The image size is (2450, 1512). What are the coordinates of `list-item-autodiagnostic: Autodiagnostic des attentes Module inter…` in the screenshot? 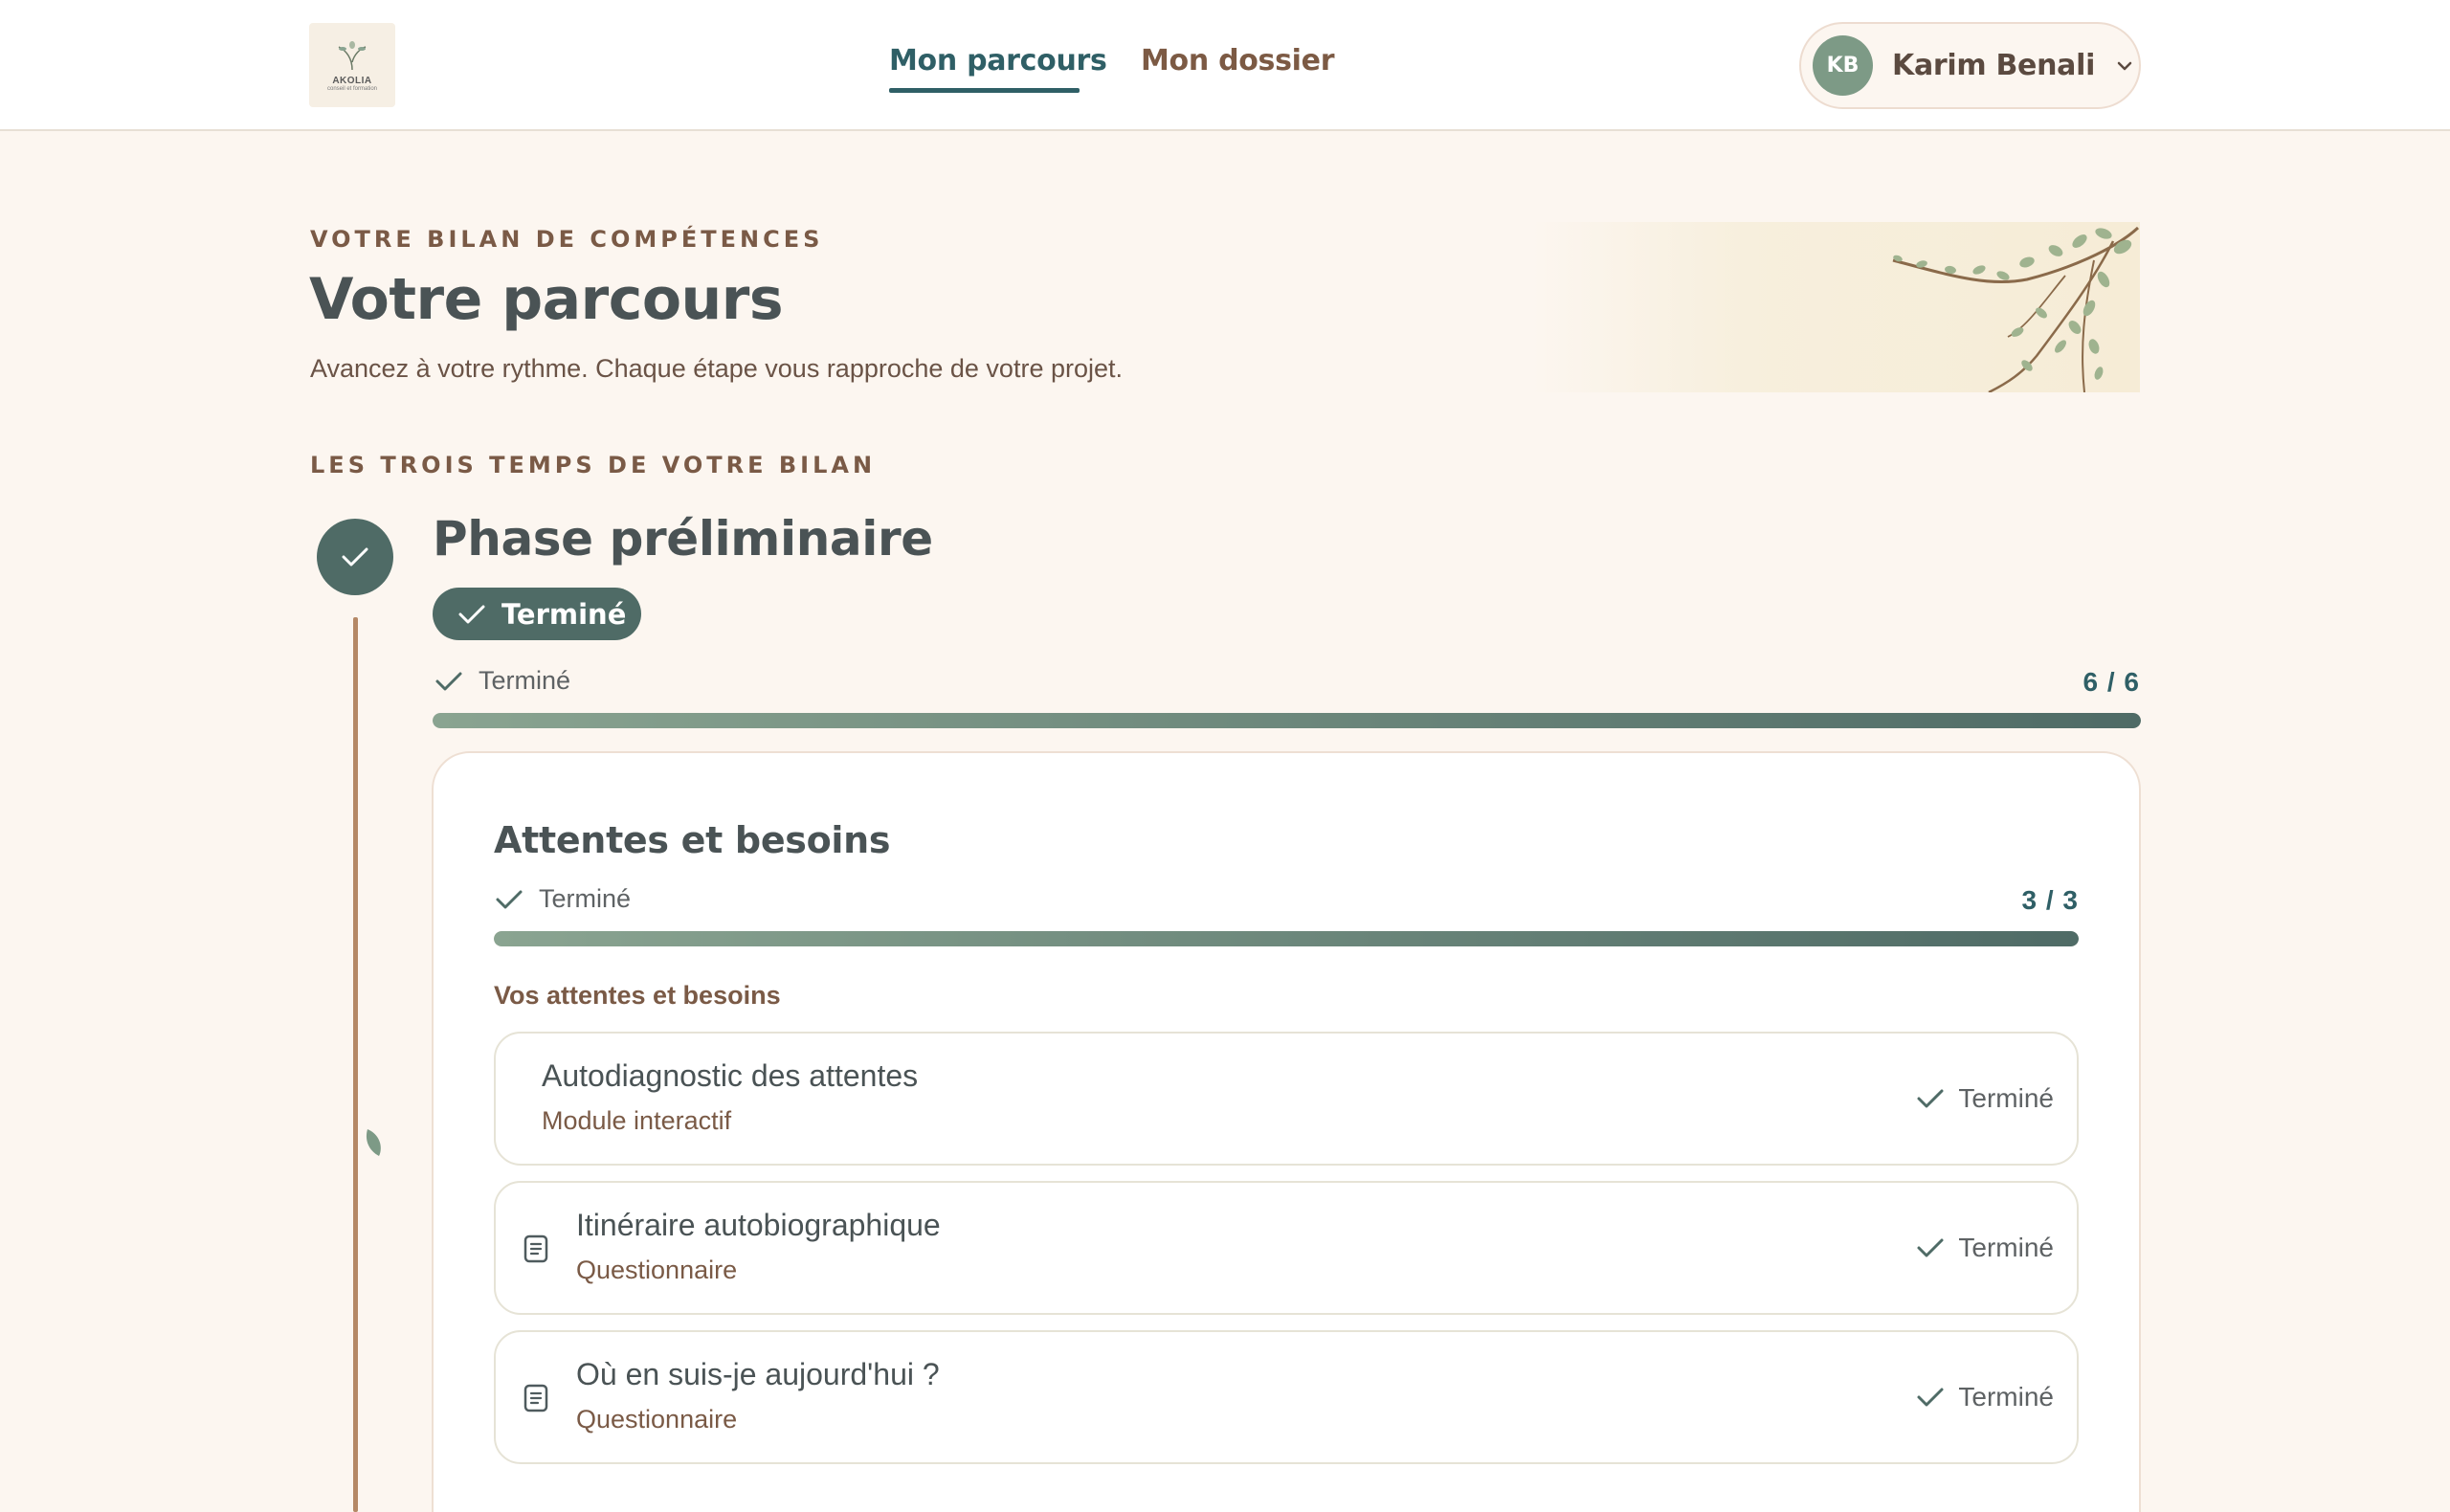 It's located at (1286, 1099).